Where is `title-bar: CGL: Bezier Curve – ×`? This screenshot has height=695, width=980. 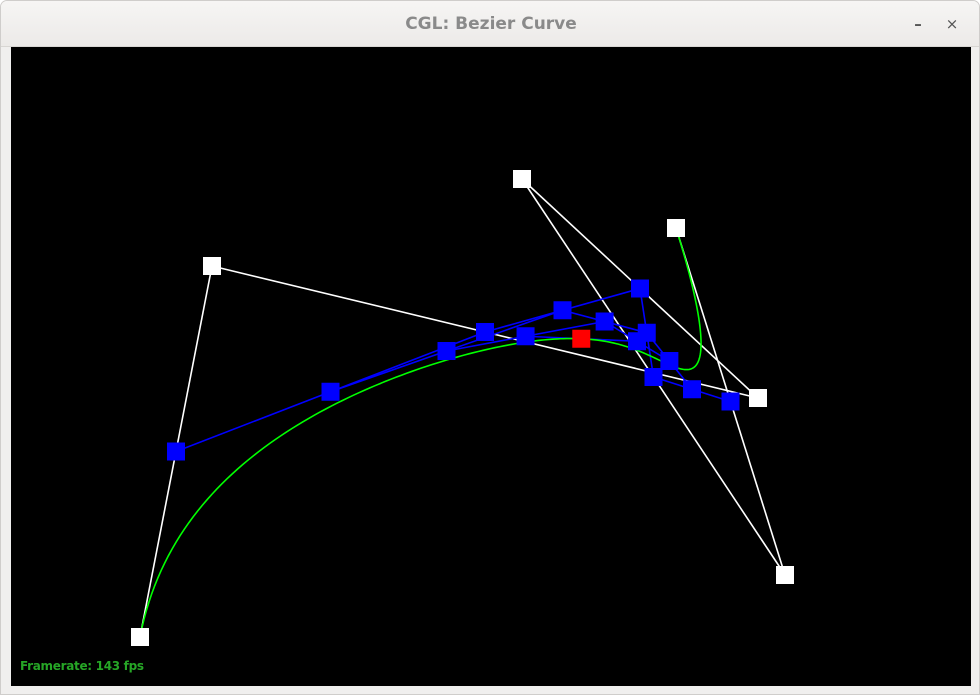 title-bar: CGL: Bezier Curve – × is located at coordinates (490, 24).